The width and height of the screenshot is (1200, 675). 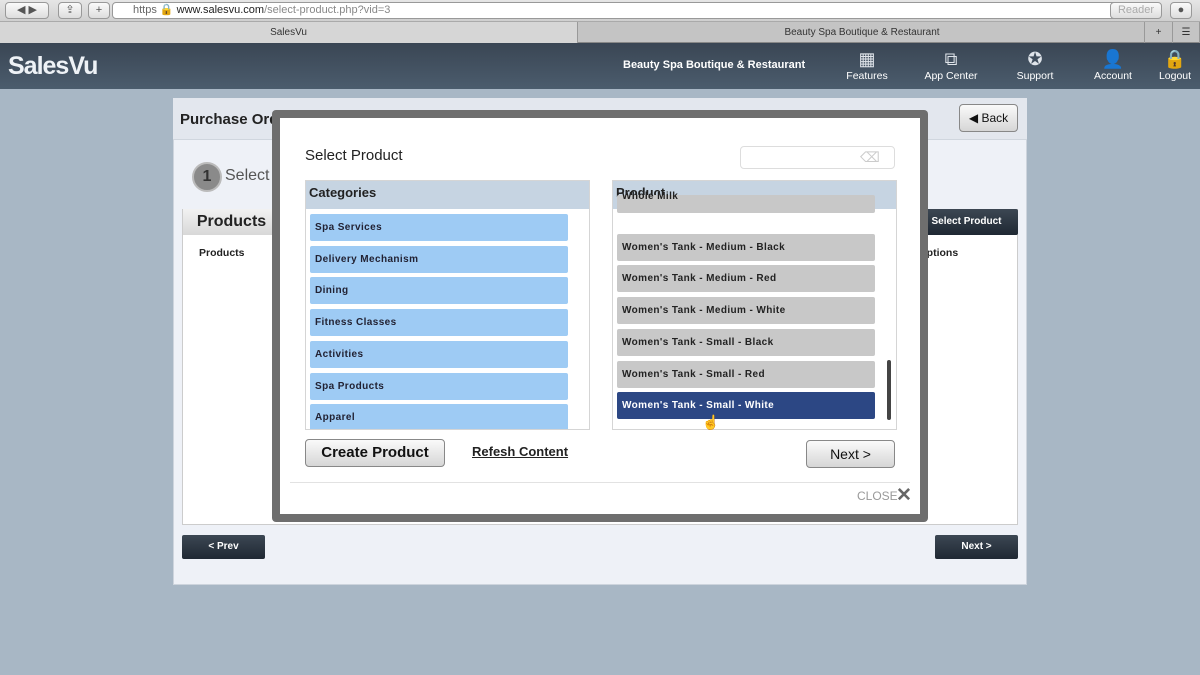 I want to click on add-tab-icon: +, so click(x=1159, y=32).